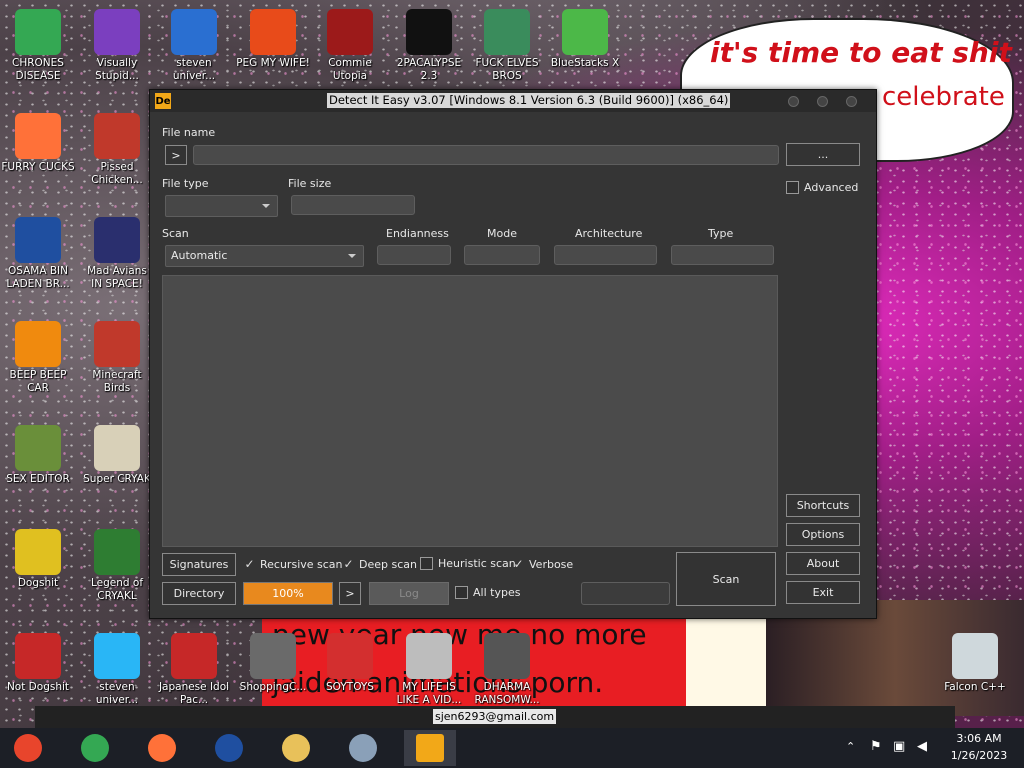  Describe the element at coordinates (979, 755) in the screenshot. I see `clock-date: 1/26/2023` at that location.